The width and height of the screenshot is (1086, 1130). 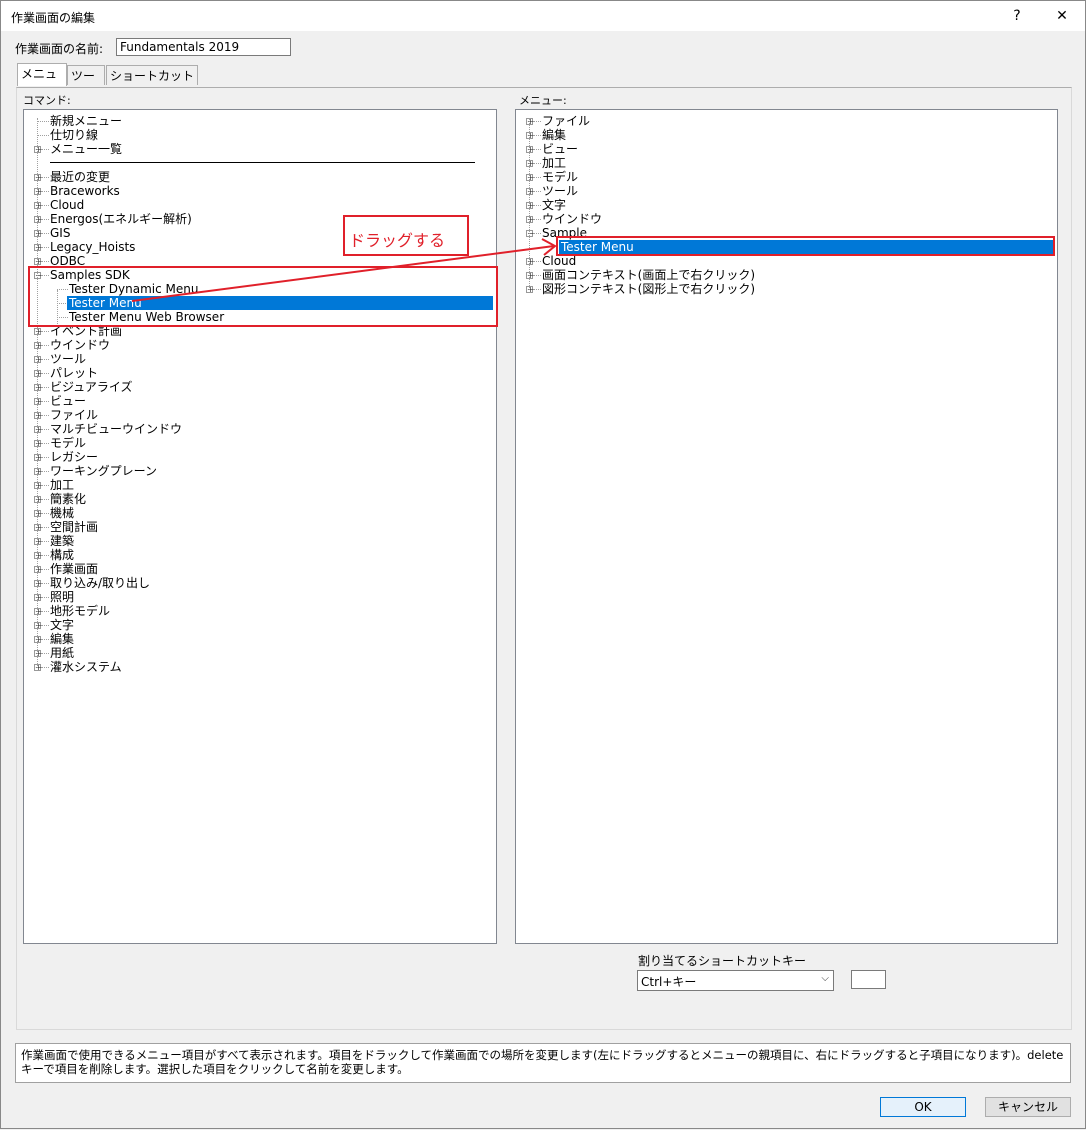 What do you see at coordinates (868, 979) in the screenshot?
I see `shortcut-key-input` at bounding box center [868, 979].